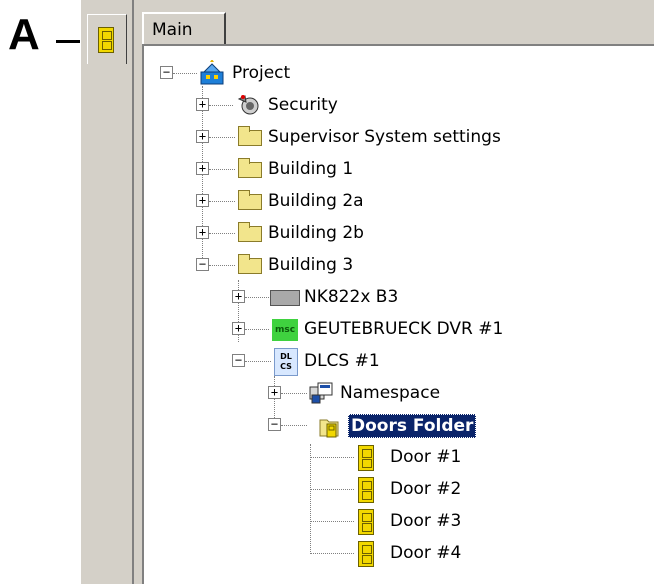  What do you see at coordinates (212, 72) in the screenshot?
I see `project-icon` at bounding box center [212, 72].